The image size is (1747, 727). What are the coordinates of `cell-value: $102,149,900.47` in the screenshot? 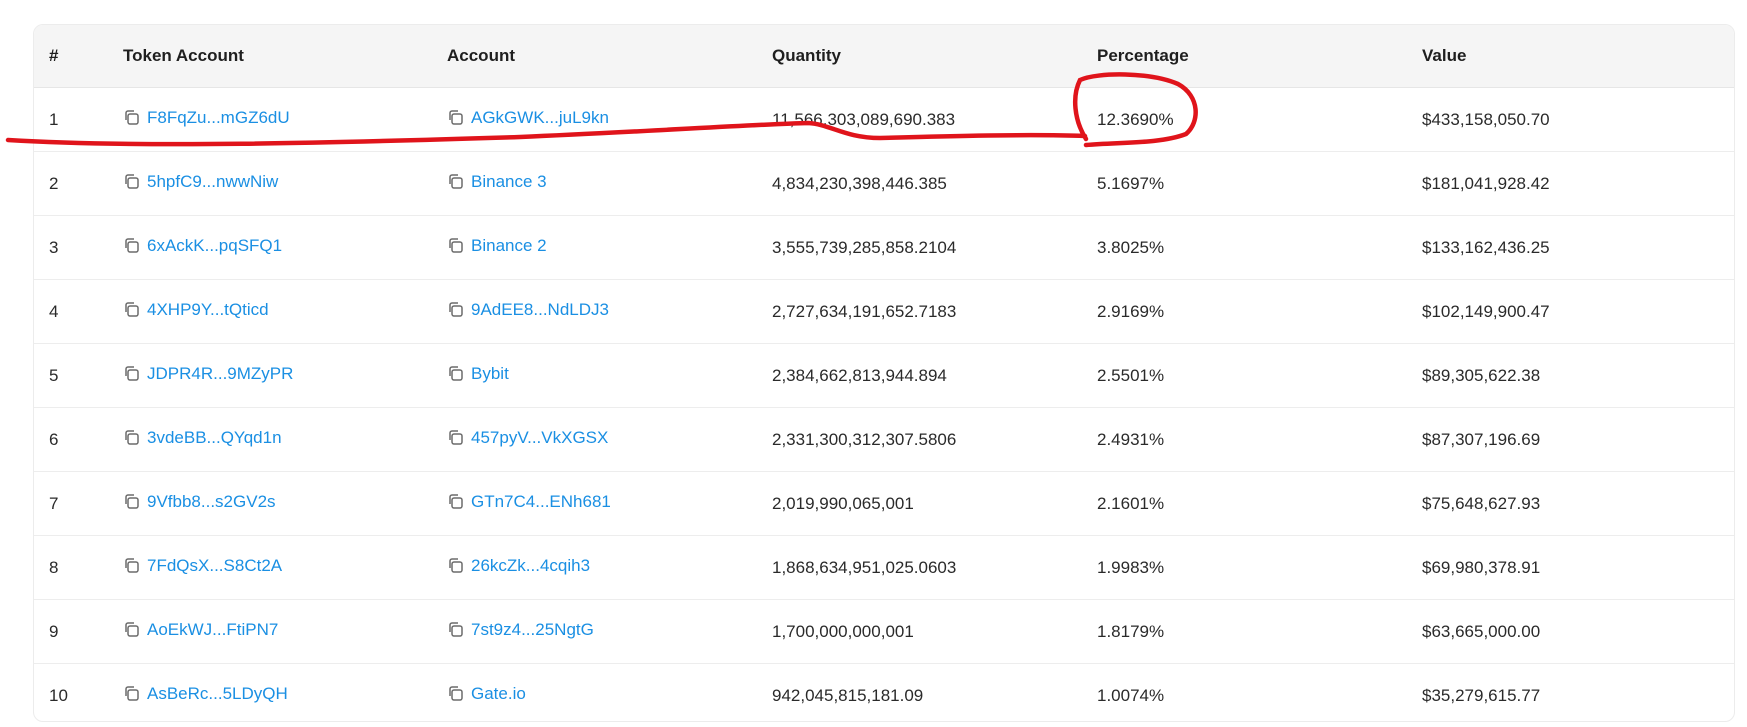 It's located at (1570, 311).